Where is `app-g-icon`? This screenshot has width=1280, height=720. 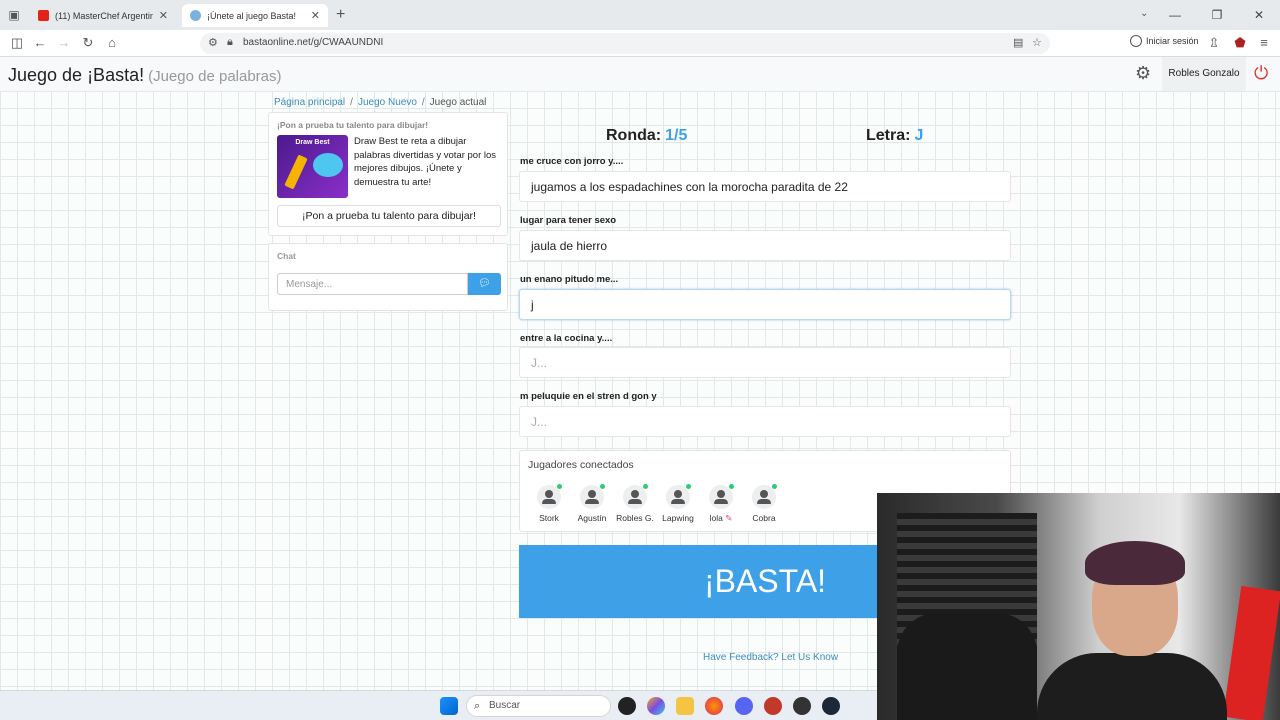
app-g-icon is located at coordinates (627, 706).